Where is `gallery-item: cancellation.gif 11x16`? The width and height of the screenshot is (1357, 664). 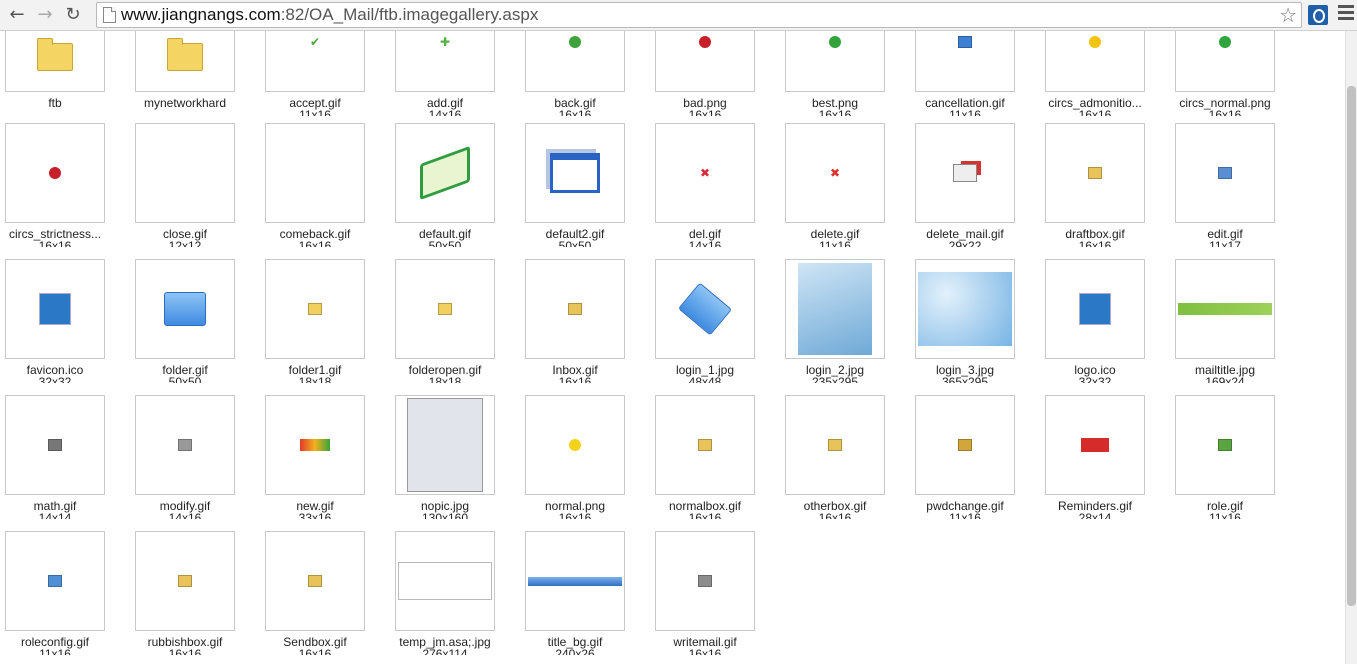
gallery-item: cancellation.gif 11x16 is located at coordinates (975, 79).